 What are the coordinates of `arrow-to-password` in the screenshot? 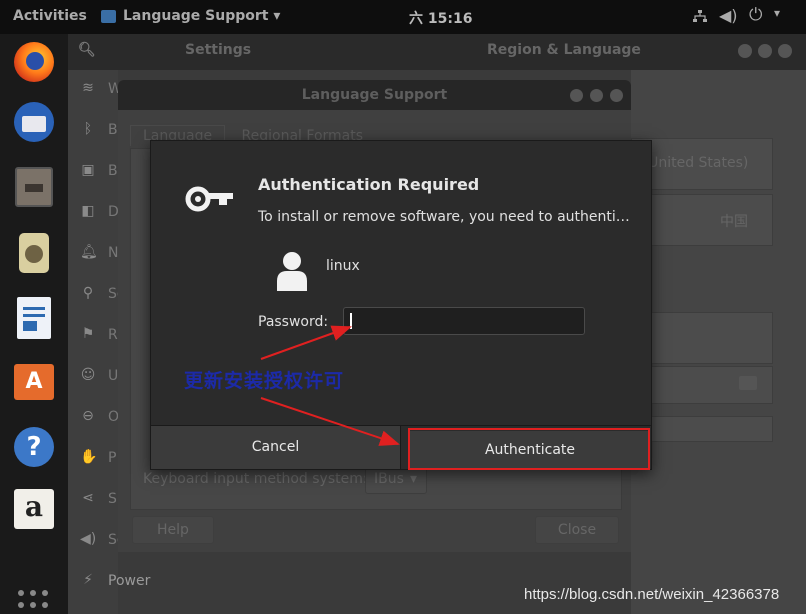 It's located at (306, 342).